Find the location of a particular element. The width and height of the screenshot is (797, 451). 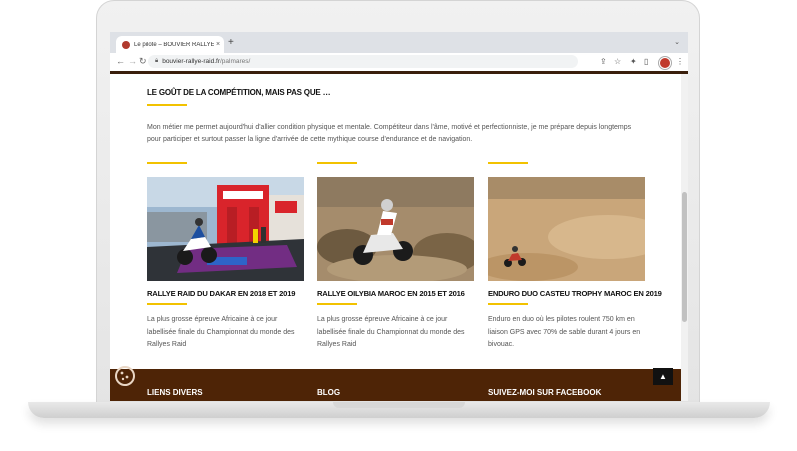

tab-bar: Le pilote – BOUVIER RALLYE R × + ⌄ is located at coordinates (399, 42).